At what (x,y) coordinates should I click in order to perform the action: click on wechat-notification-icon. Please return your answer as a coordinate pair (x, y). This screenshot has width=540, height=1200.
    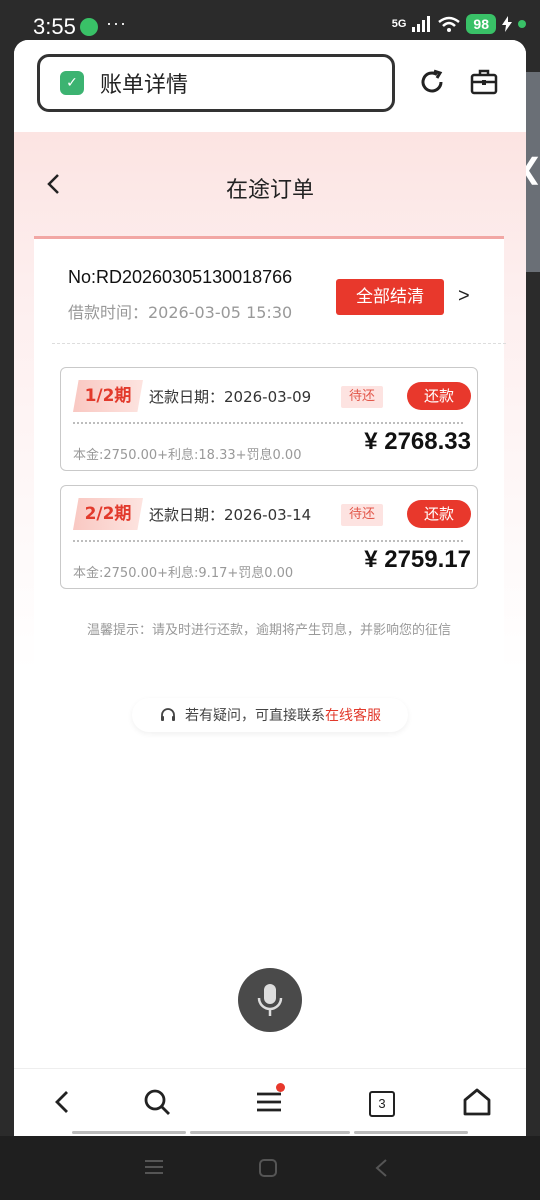
    Looking at the image, I should click on (89, 27).